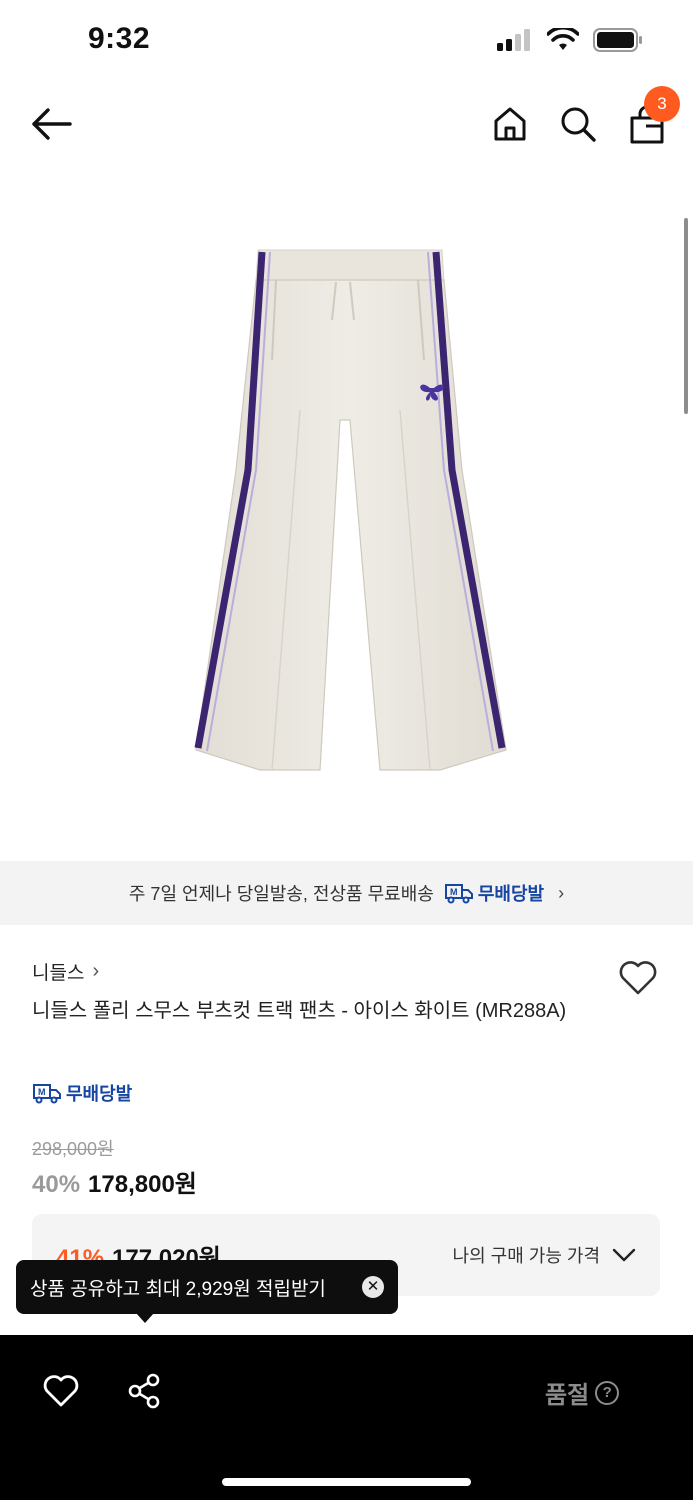 Image resolution: width=693 pixels, height=1500 pixels. I want to click on tooltip-text: 상품 공유하고 최대 2,929원 적립받기, so click(178, 1289).